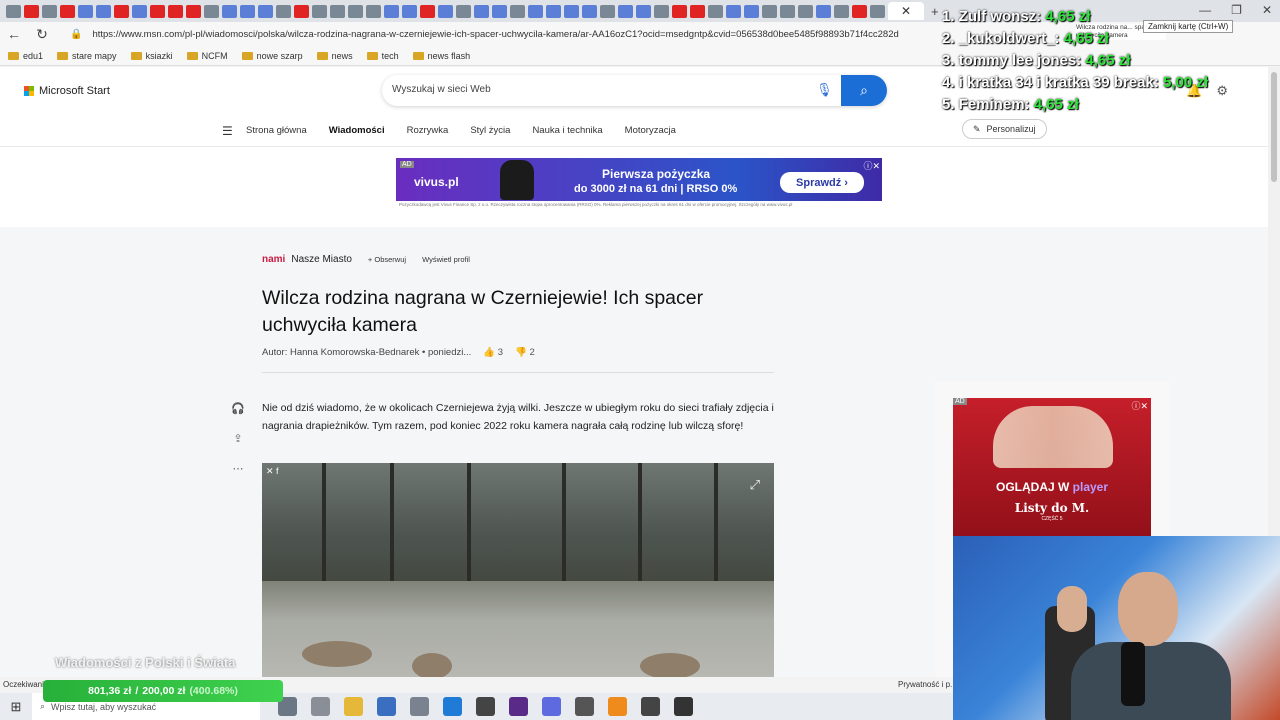  What do you see at coordinates (864, 90) in the screenshot?
I see `search-button: ⌕` at bounding box center [864, 90].